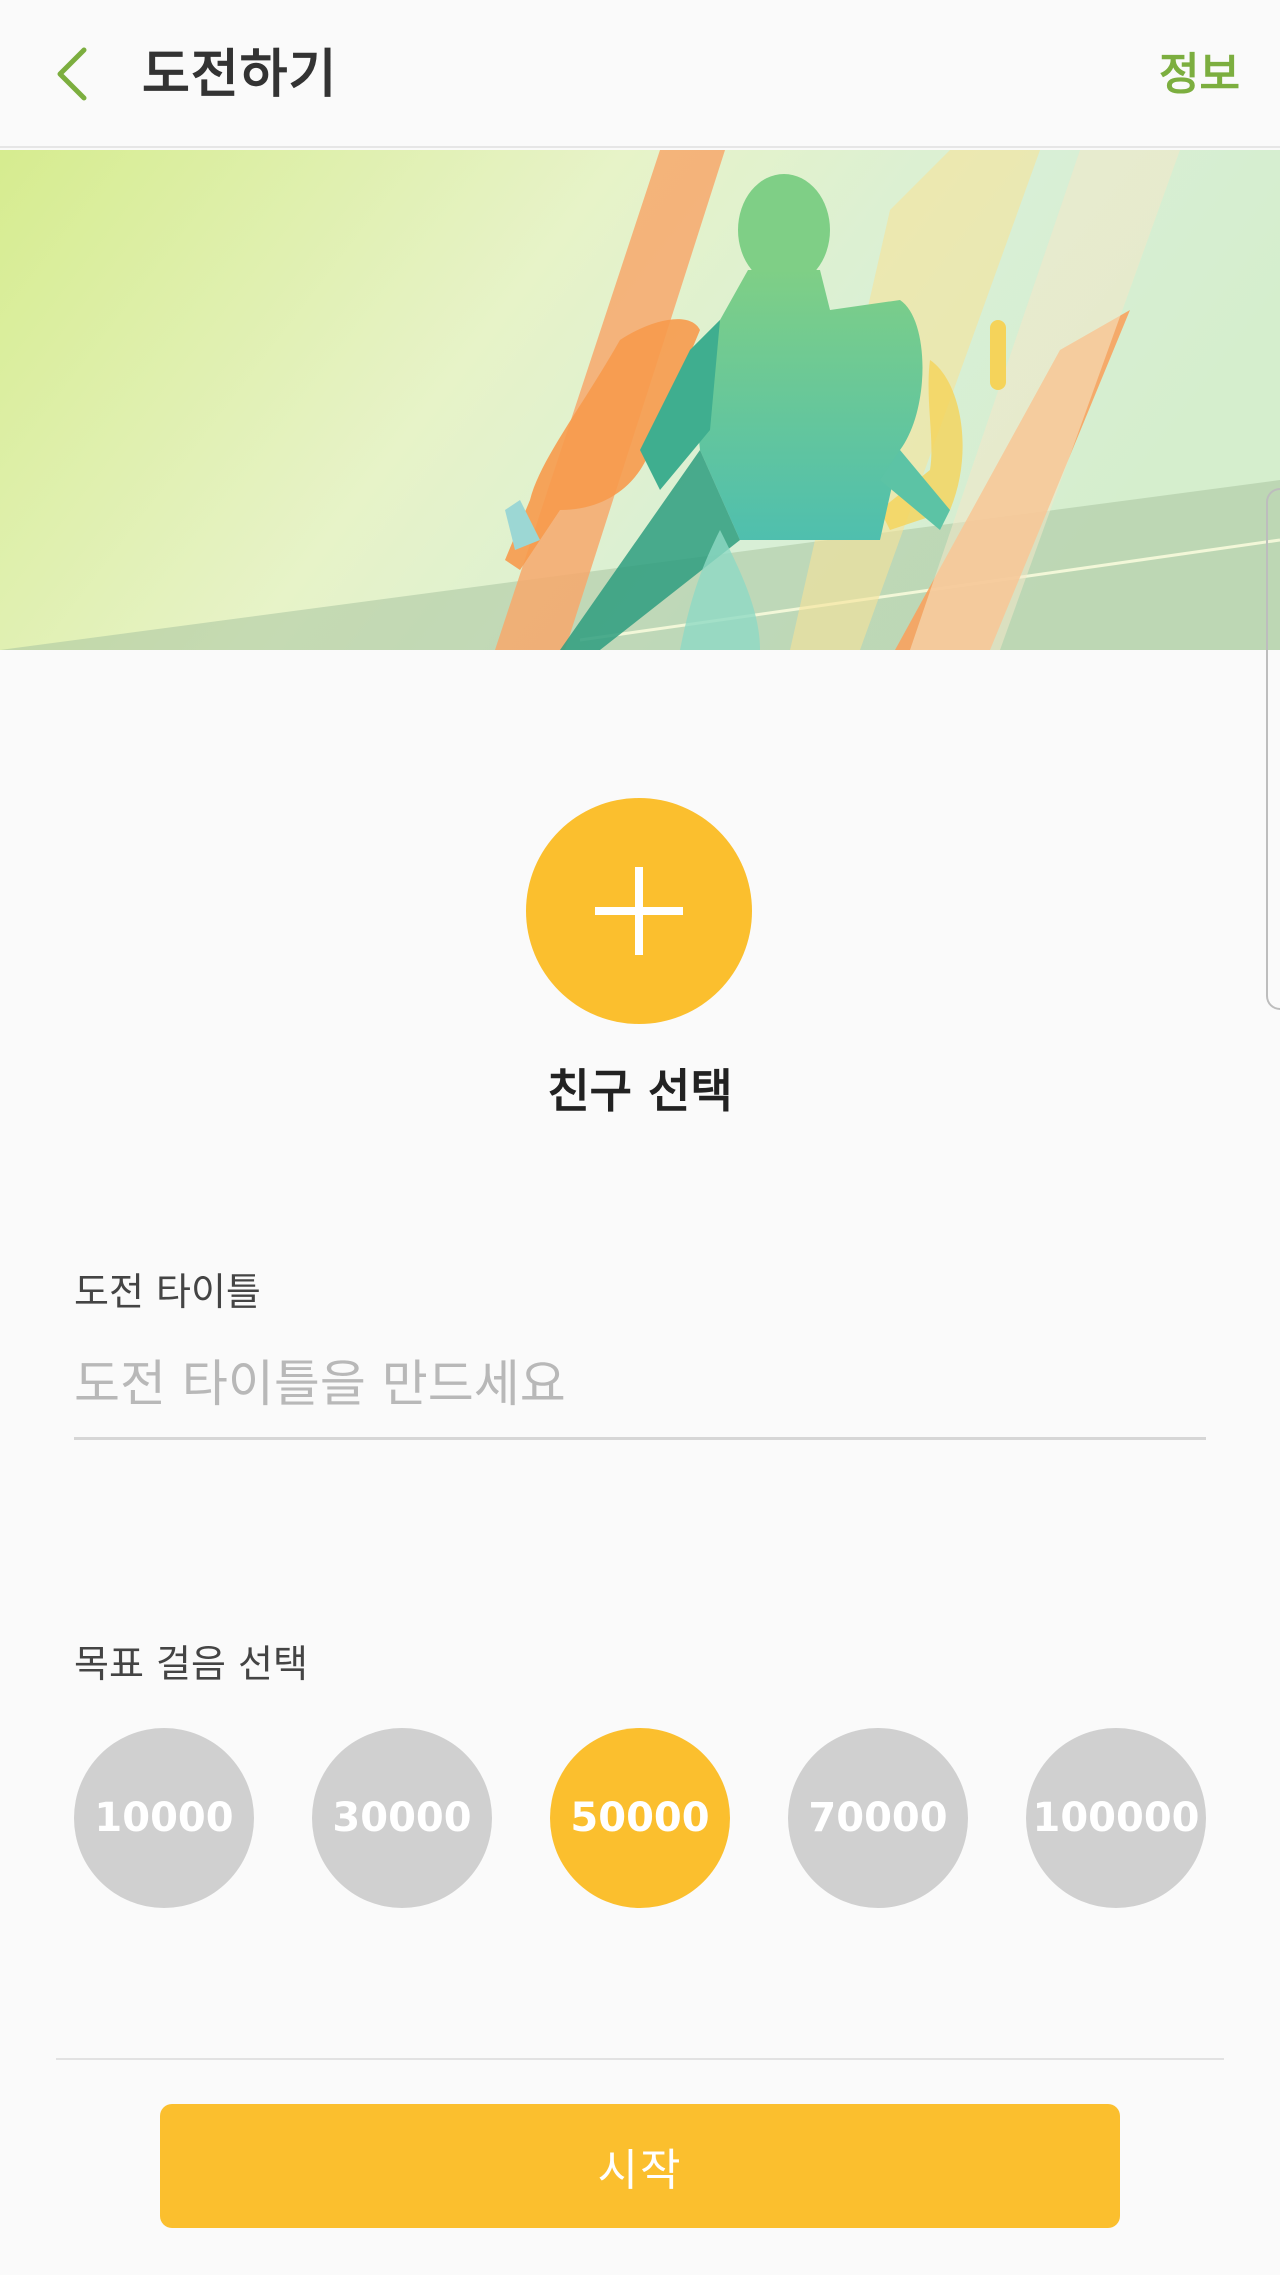 This screenshot has width=1280, height=2275. I want to click on back-button, so click(72, 74).